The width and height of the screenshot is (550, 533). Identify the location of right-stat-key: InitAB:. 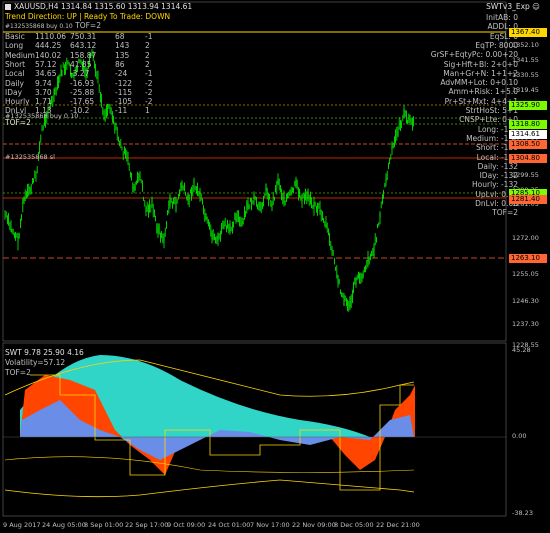
(498, 17).